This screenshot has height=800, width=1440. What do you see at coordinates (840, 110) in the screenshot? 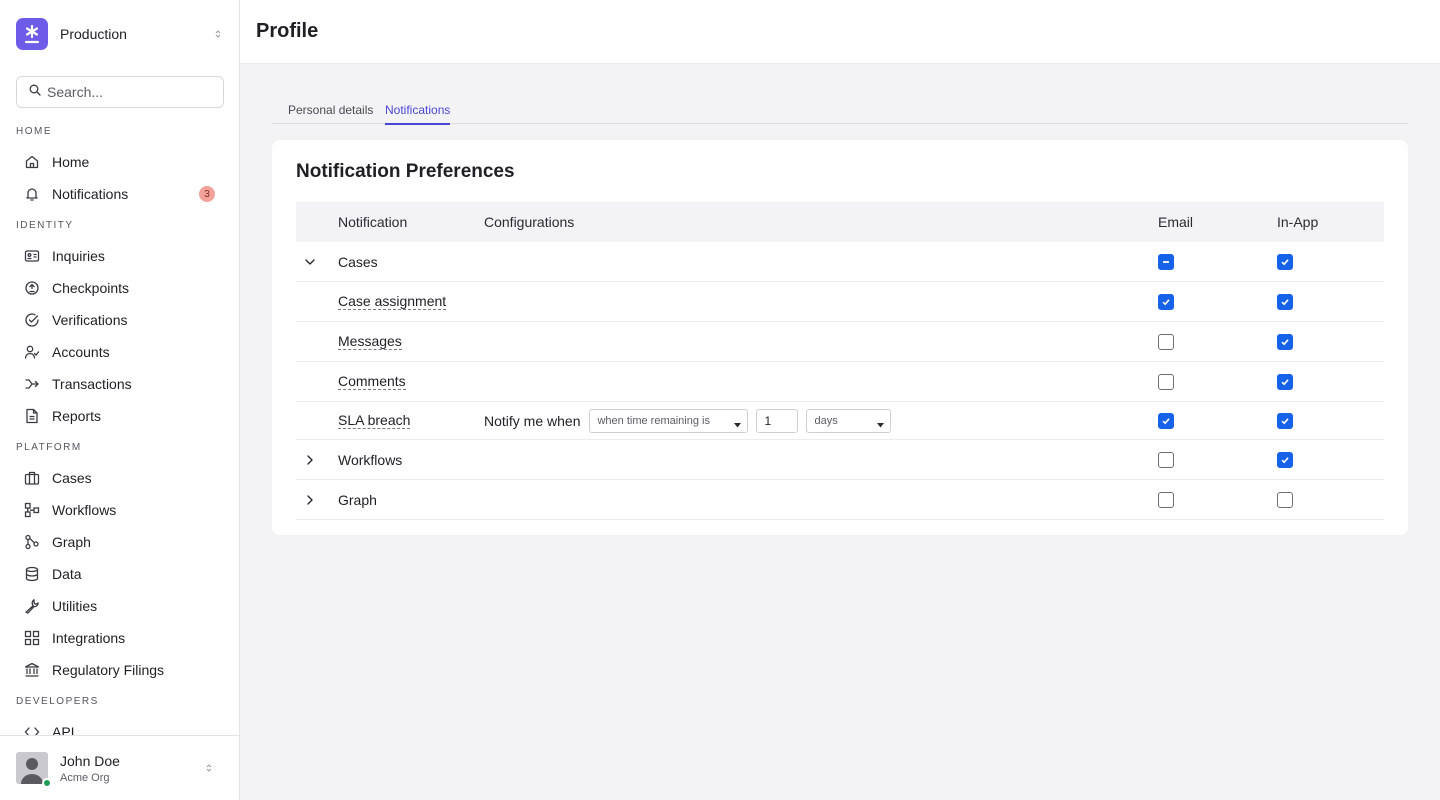
I see `profile-tabs: Personal details Notifications` at bounding box center [840, 110].